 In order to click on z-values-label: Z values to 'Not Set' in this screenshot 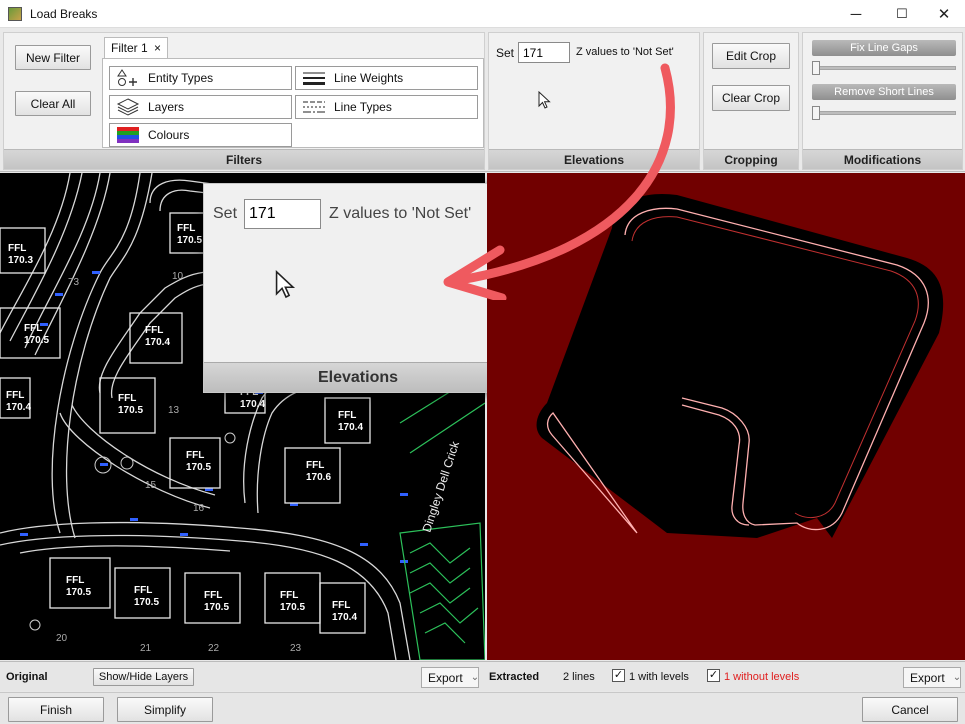, I will do `click(625, 52)`.